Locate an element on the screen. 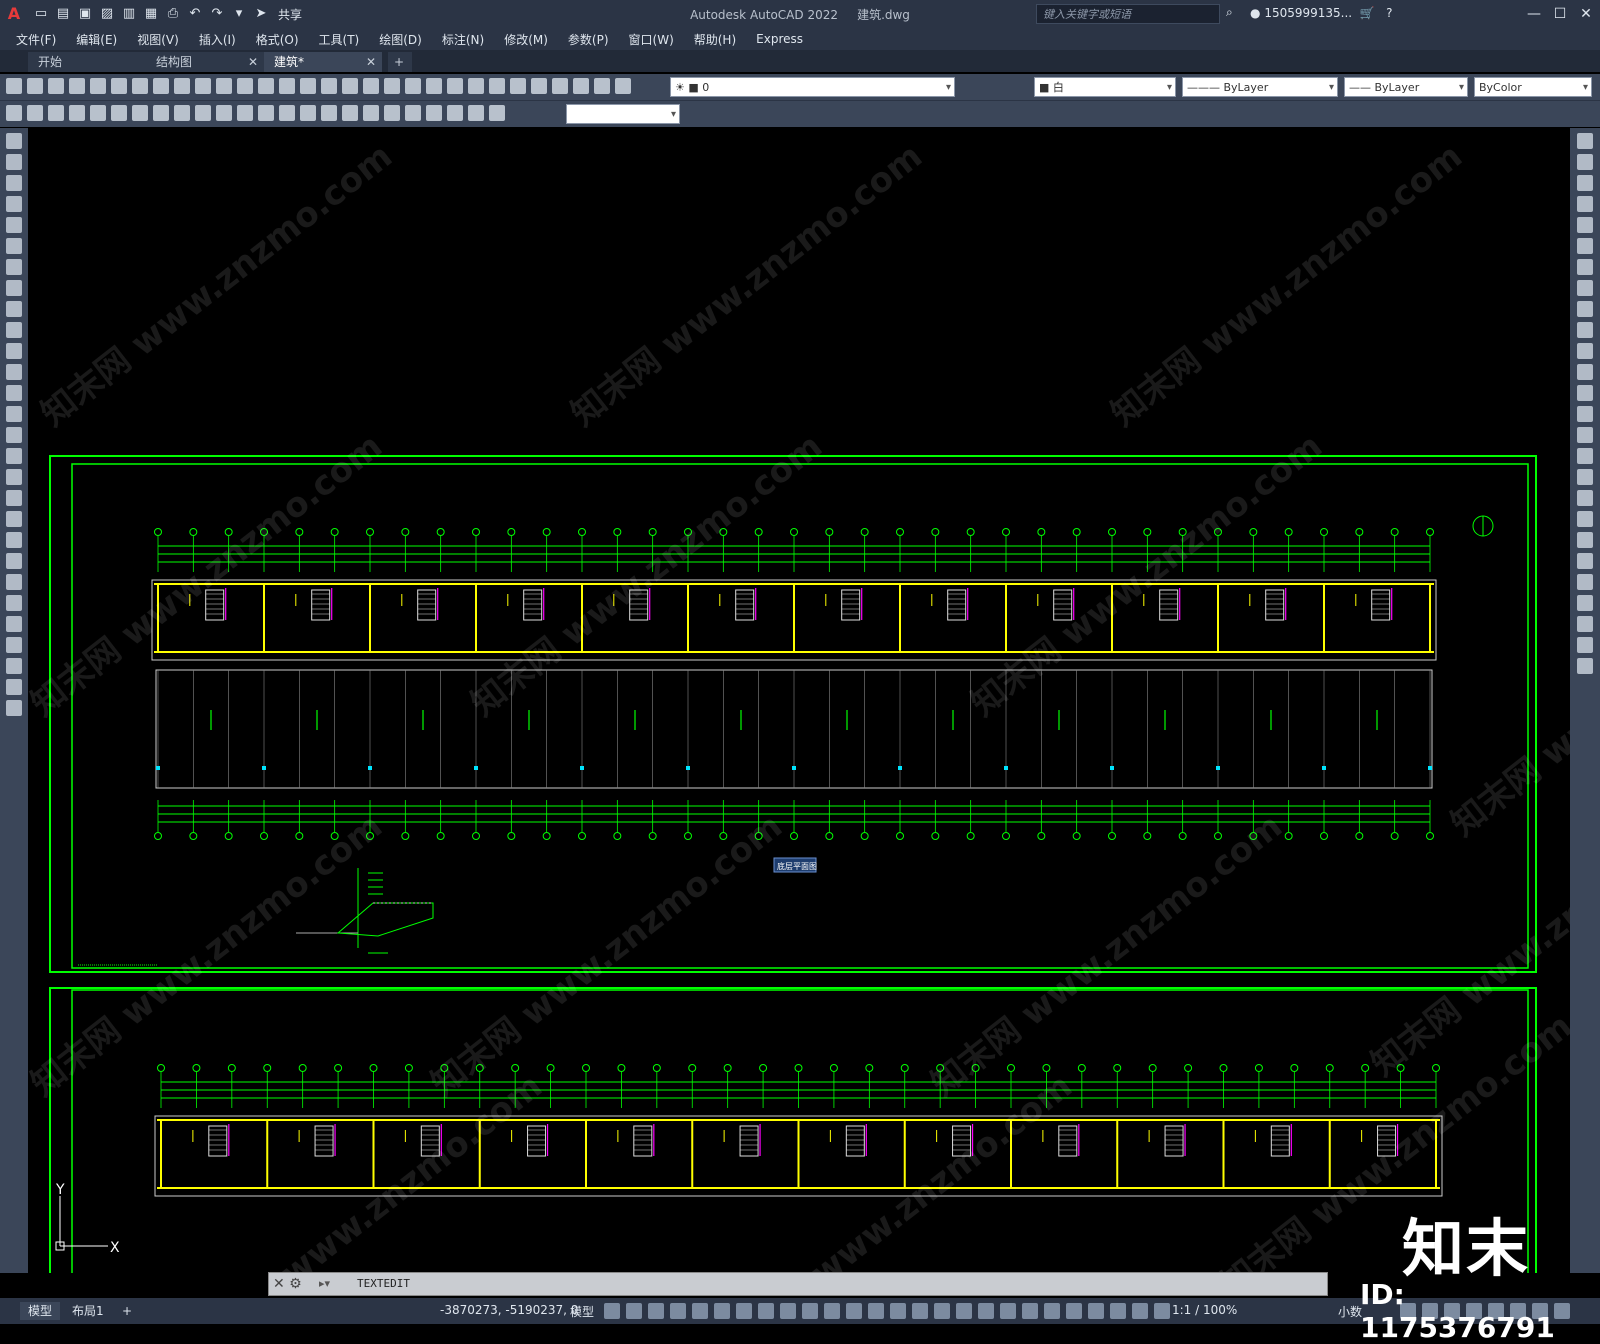 This screenshot has height=1344, width=1600. coordinates-readout: -3870273, -5190237, 0 is located at coordinates (509, 1310).